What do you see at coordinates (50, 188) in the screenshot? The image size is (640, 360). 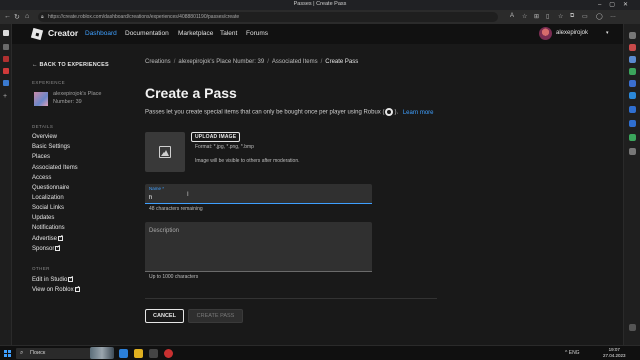 I see `sidebar-item-questionnaire: Questionnaire` at bounding box center [50, 188].